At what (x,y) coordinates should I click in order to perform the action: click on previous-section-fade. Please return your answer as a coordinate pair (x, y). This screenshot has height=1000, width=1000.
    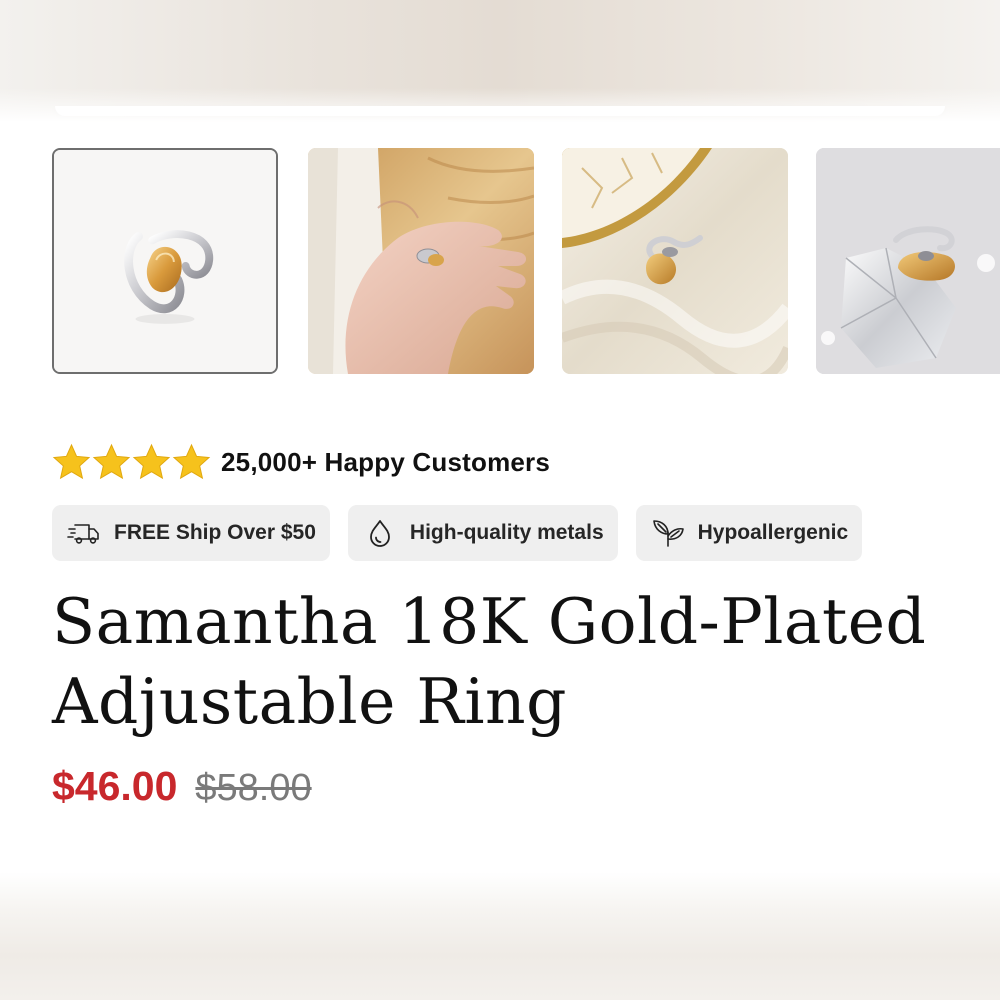
    Looking at the image, I should click on (500, 61).